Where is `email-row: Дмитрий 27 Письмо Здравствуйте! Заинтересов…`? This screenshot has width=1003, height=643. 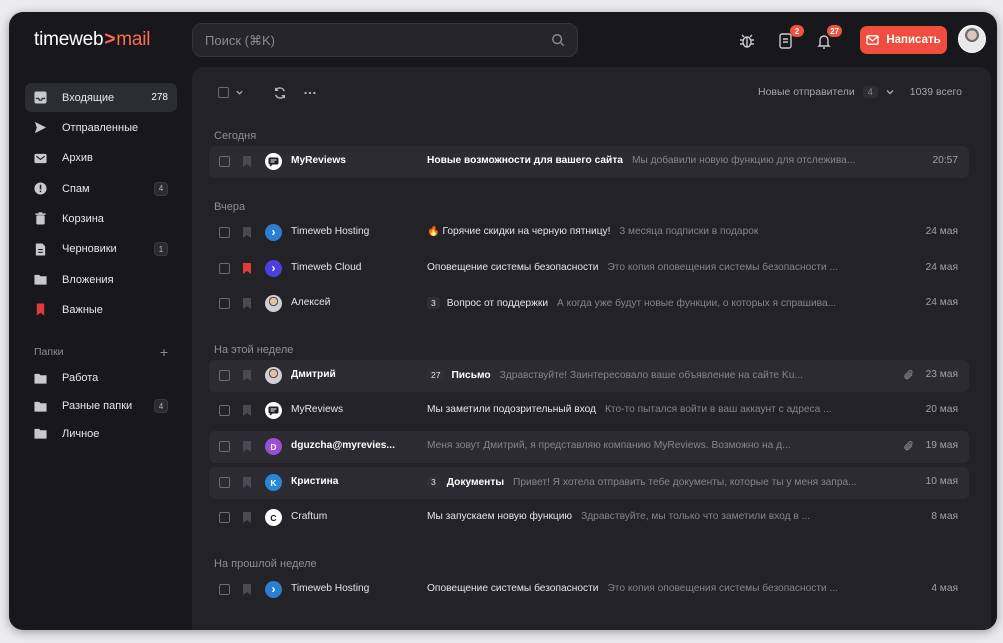
email-row: Дмитрий 27 Письмо Здравствуйте! Заинтересов… is located at coordinates (589, 376).